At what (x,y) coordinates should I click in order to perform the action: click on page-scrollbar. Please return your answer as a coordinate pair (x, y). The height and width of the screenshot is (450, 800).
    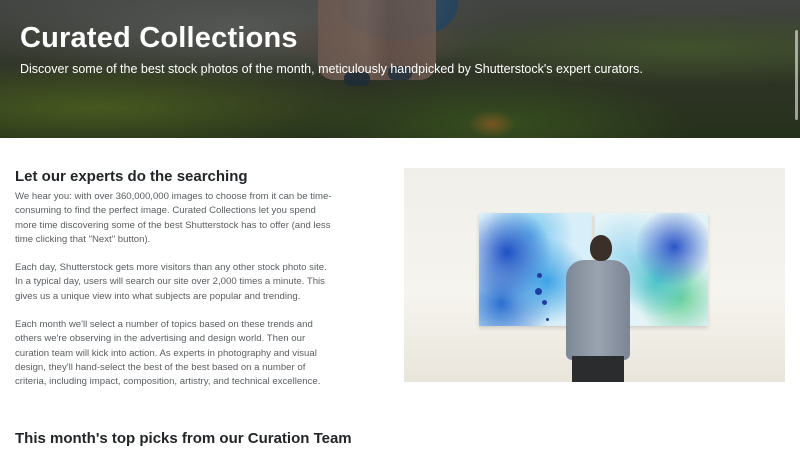
    Looking at the image, I should click on (796, 75).